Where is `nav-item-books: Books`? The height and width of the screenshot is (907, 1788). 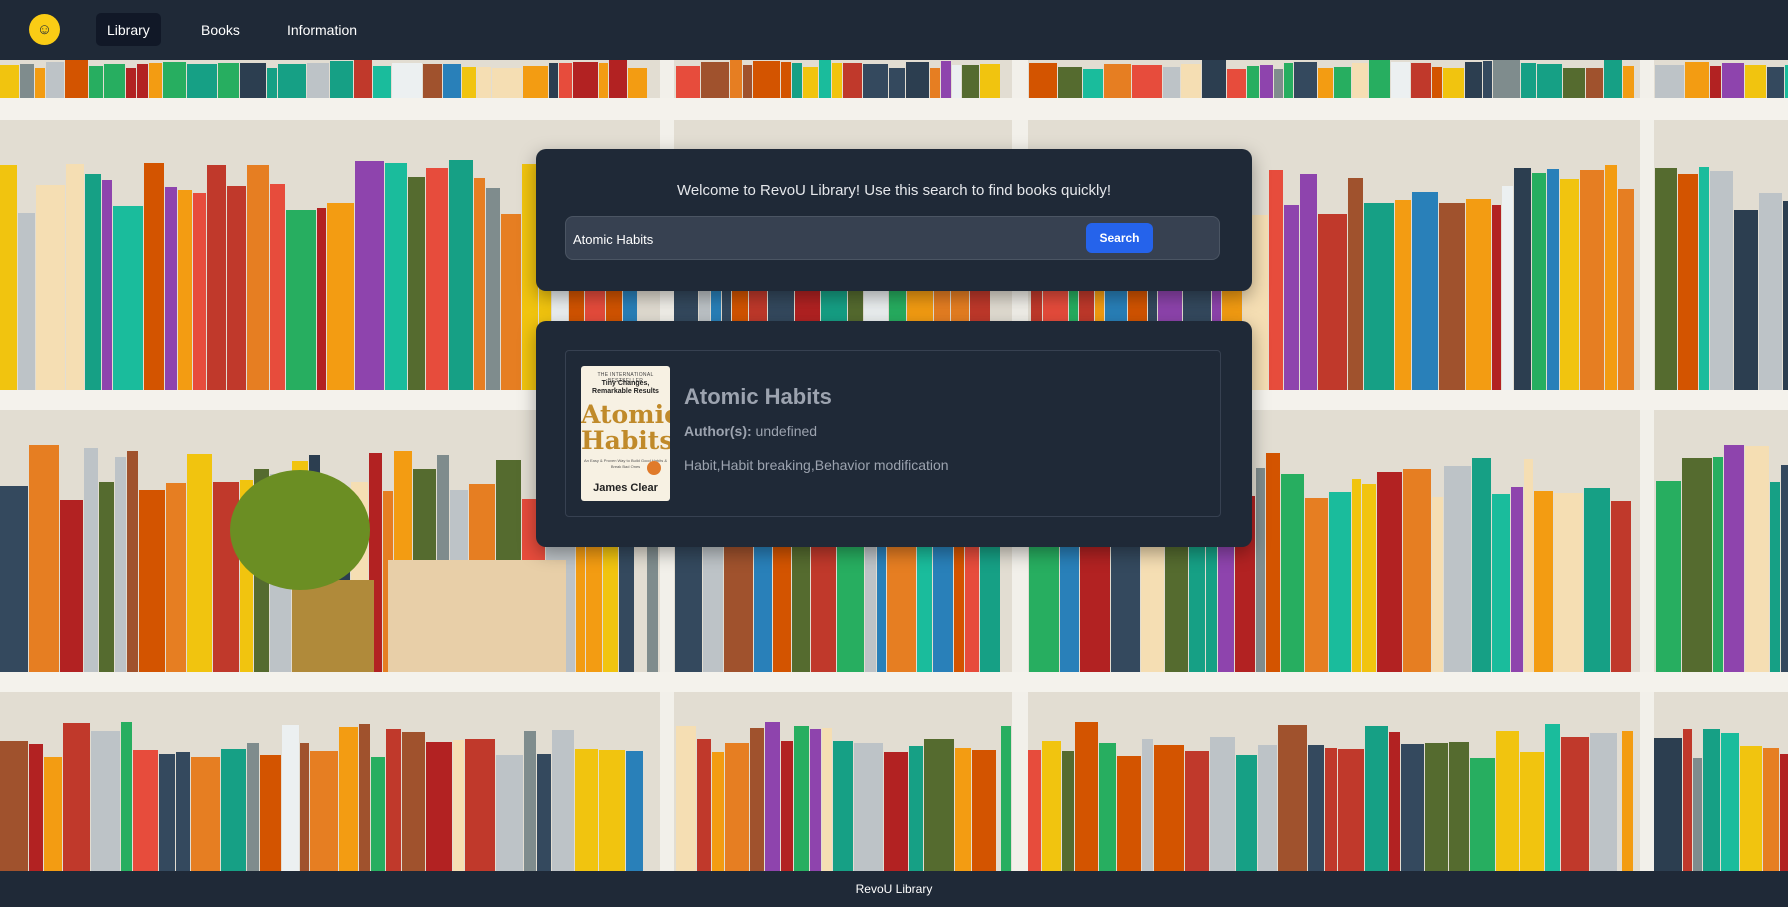 nav-item-books: Books is located at coordinates (220, 29).